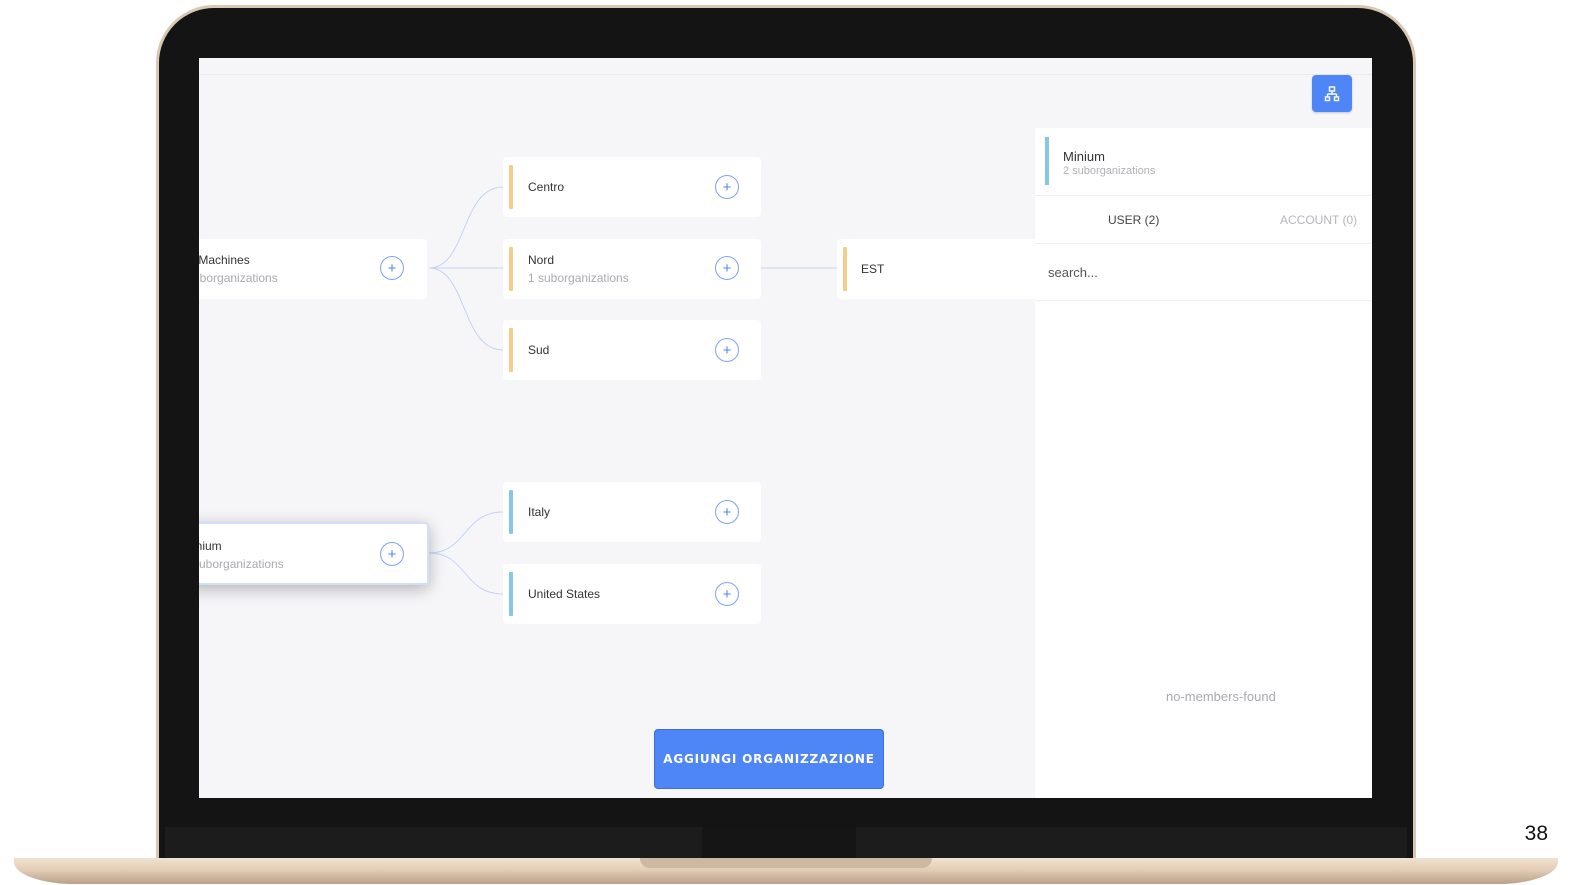 Image resolution: width=1572 pixels, height=885 pixels. Describe the element at coordinates (1109, 171) in the screenshot. I see `panel-subtitle: 2 suborganizations` at that location.